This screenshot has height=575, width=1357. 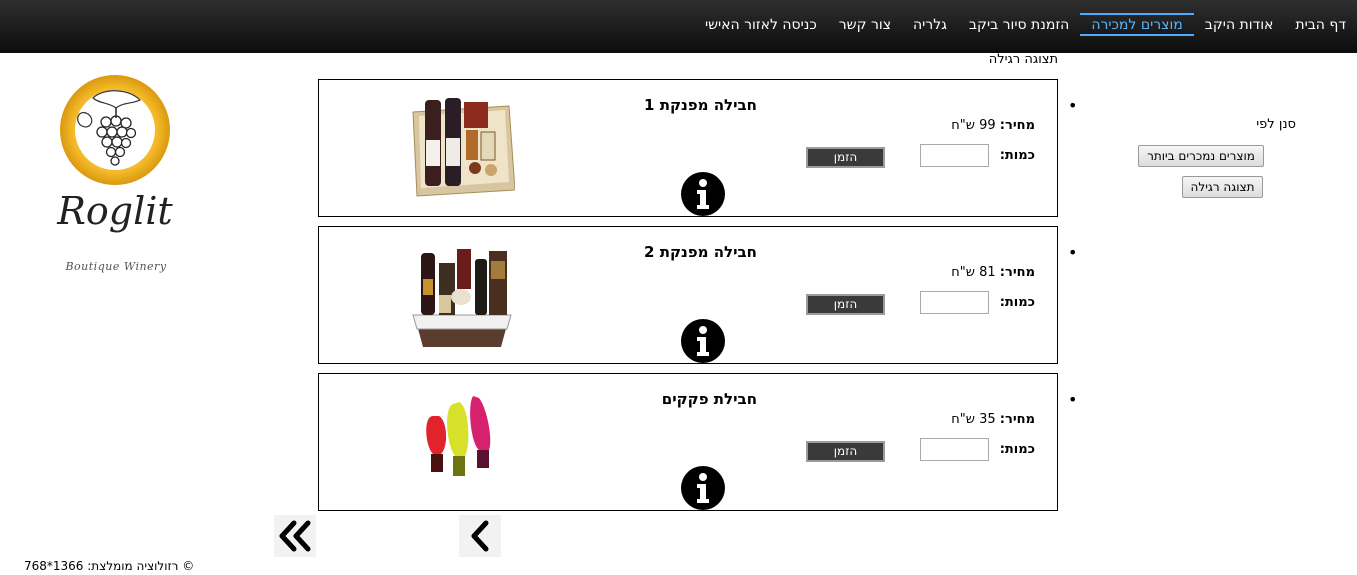 What do you see at coordinates (709, 399) in the screenshot?
I see `product-title: חבילת פקקים` at bounding box center [709, 399].